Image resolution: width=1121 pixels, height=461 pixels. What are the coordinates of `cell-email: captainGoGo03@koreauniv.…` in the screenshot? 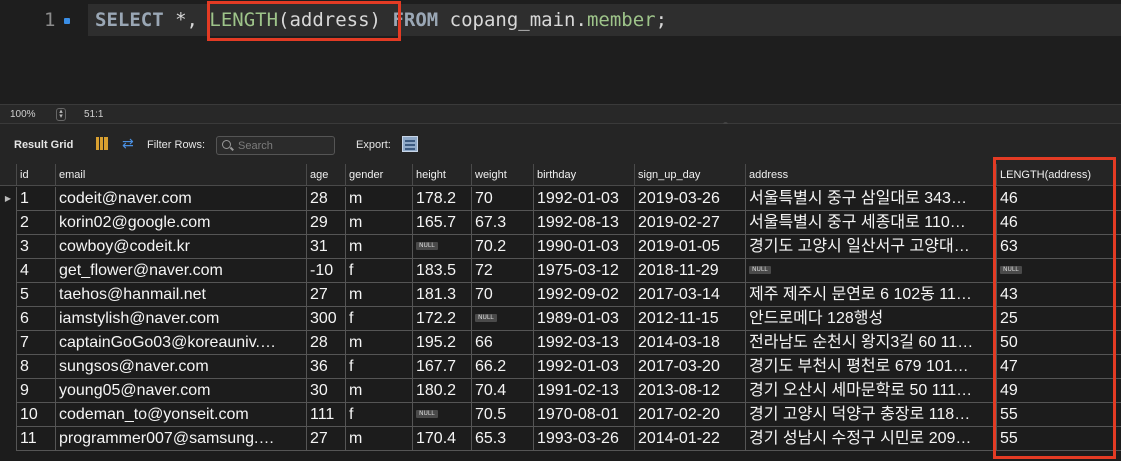 It's located at (180, 343).